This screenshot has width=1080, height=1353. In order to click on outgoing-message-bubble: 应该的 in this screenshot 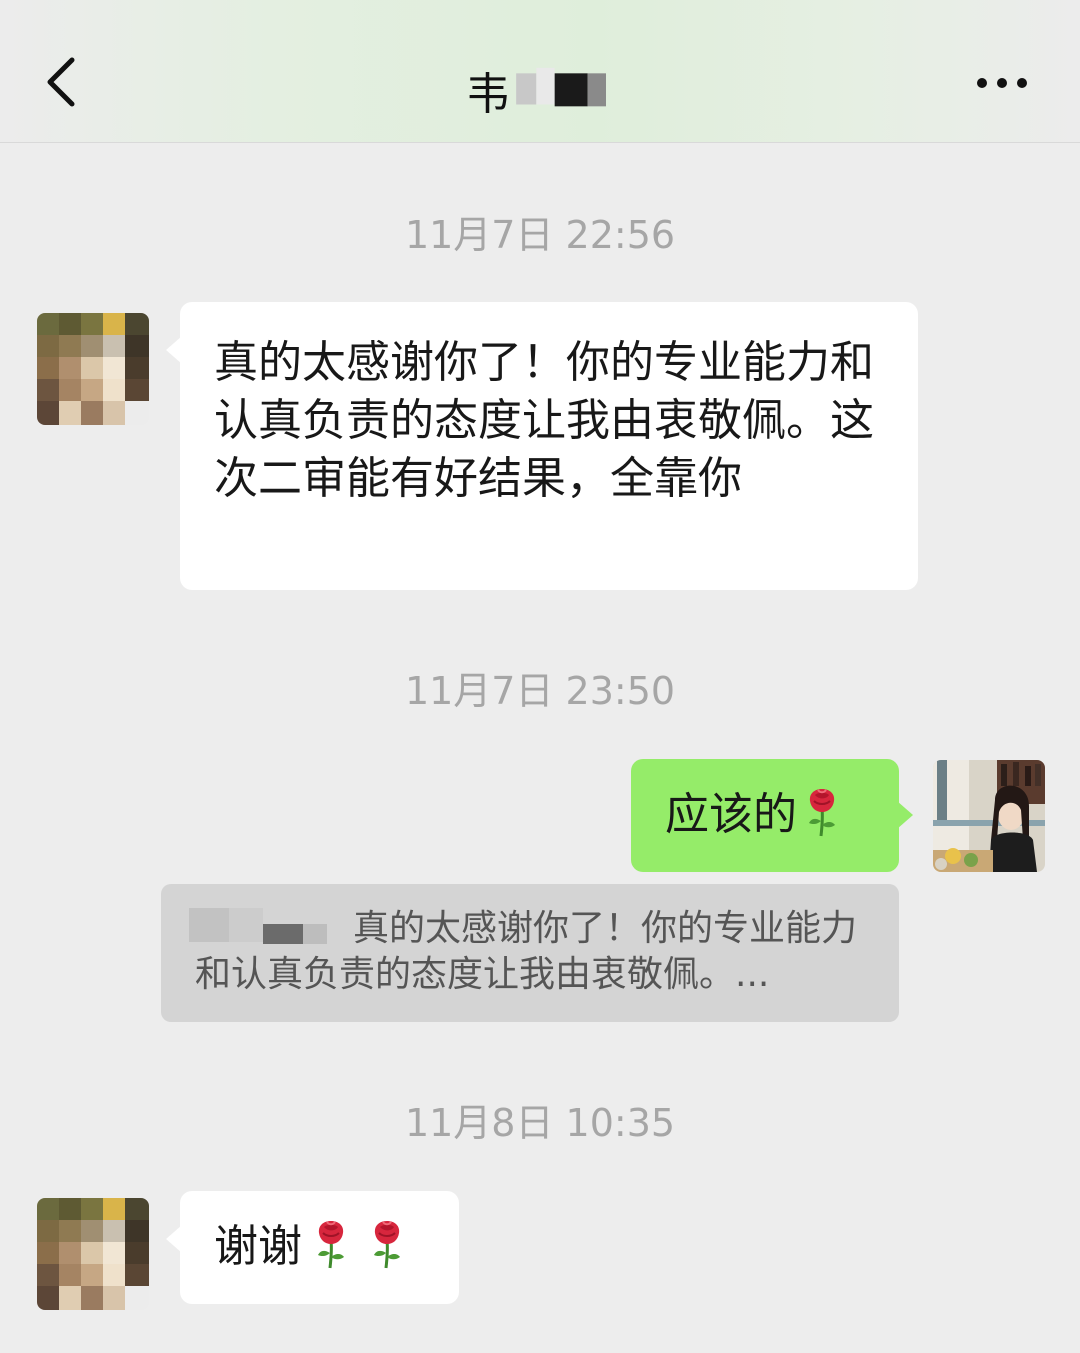, I will do `click(772, 815)`.